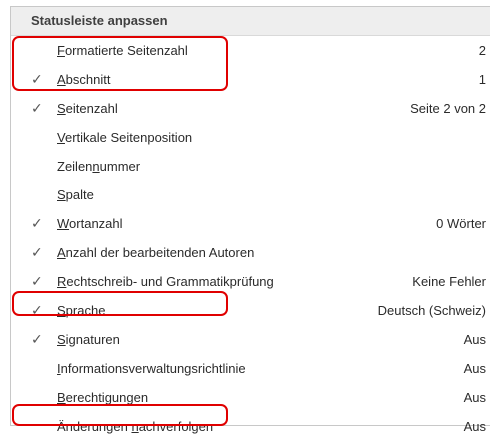 The height and width of the screenshot is (440, 502). What do you see at coordinates (250, 50) in the screenshot?
I see `menu-item-formatierte-seitenzahl: Formatierte Seitenzahl 2` at bounding box center [250, 50].